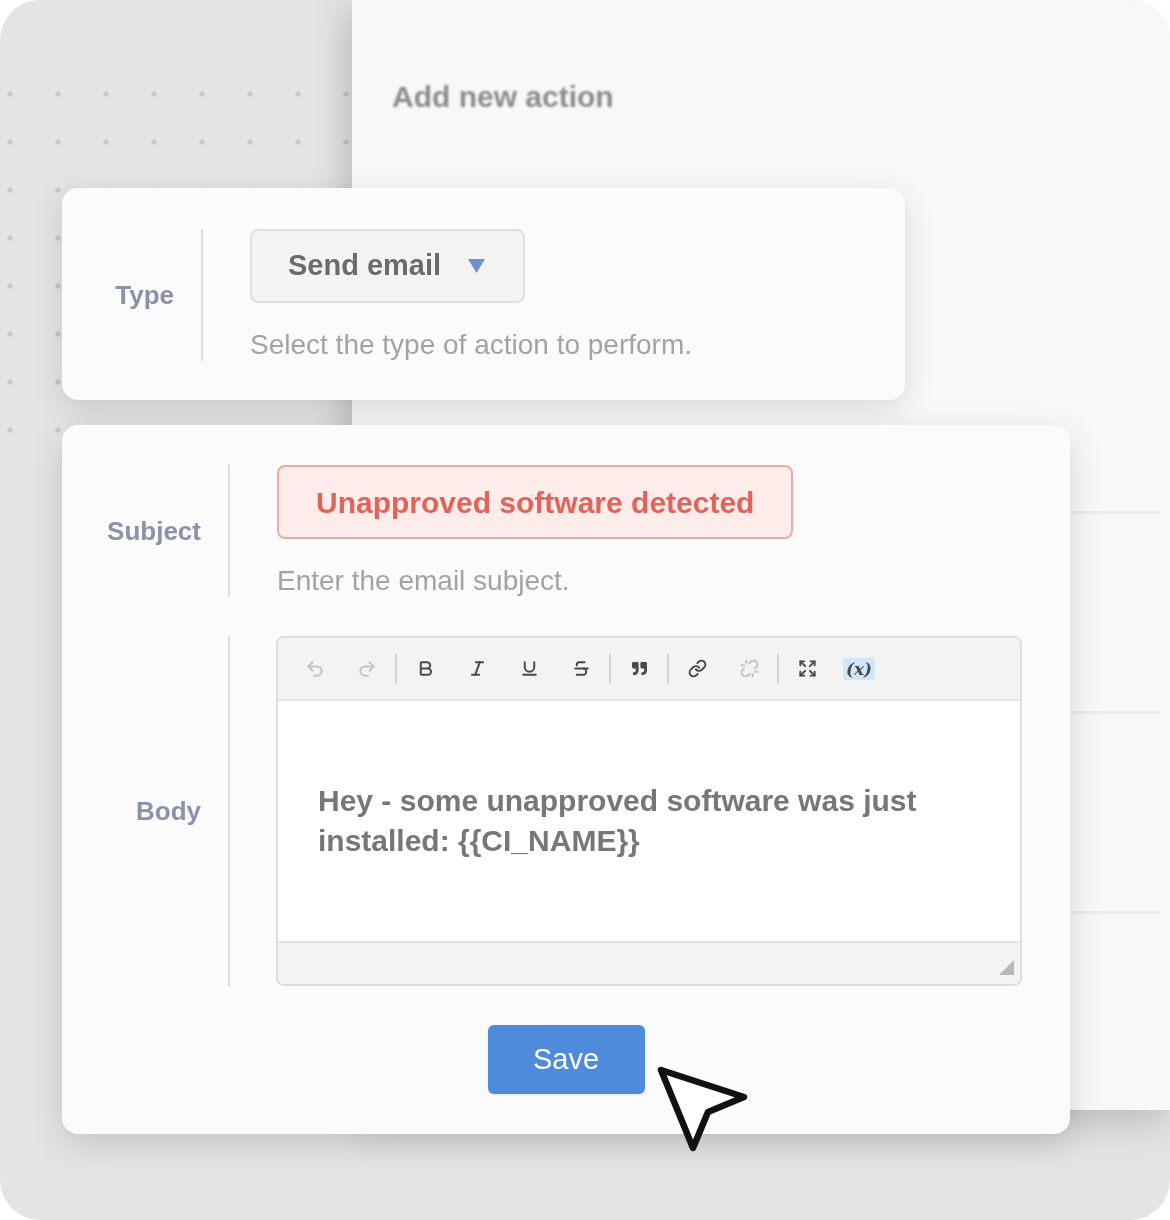  Describe the element at coordinates (859, 668) in the screenshot. I see `variable-button: (x)` at that location.